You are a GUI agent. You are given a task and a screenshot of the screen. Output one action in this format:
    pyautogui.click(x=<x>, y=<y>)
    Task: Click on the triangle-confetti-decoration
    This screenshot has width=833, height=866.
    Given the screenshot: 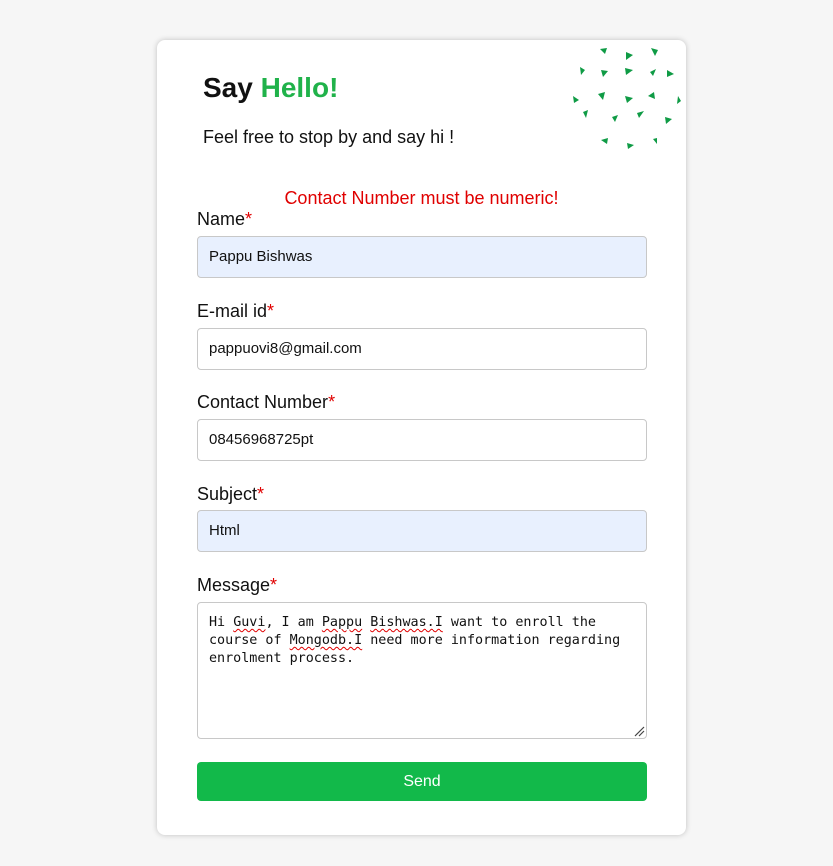 What is the action you would take?
    pyautogui.click(x=627, y=98)
    